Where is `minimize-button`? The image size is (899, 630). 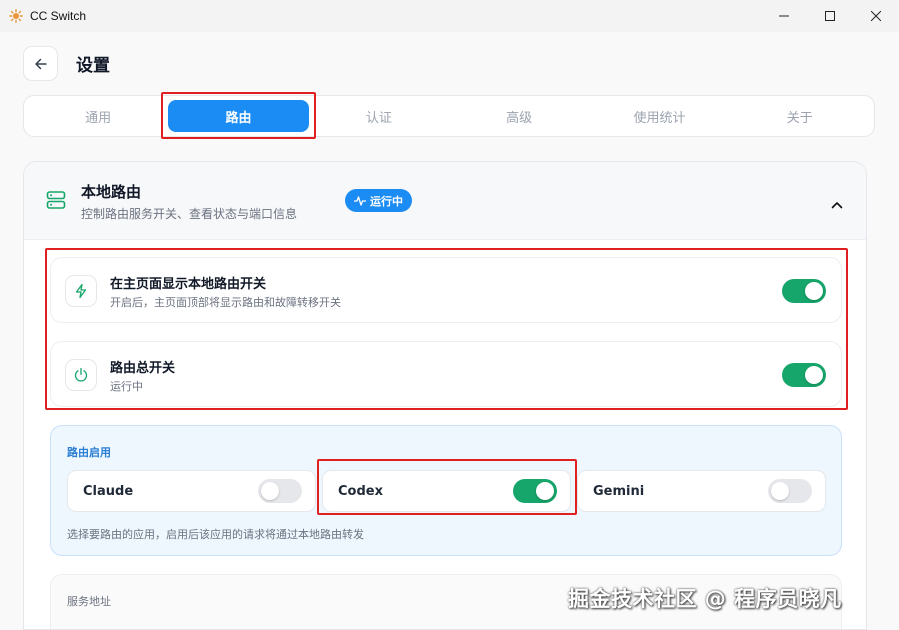 minimize-button is located at coordinates (784, 16).